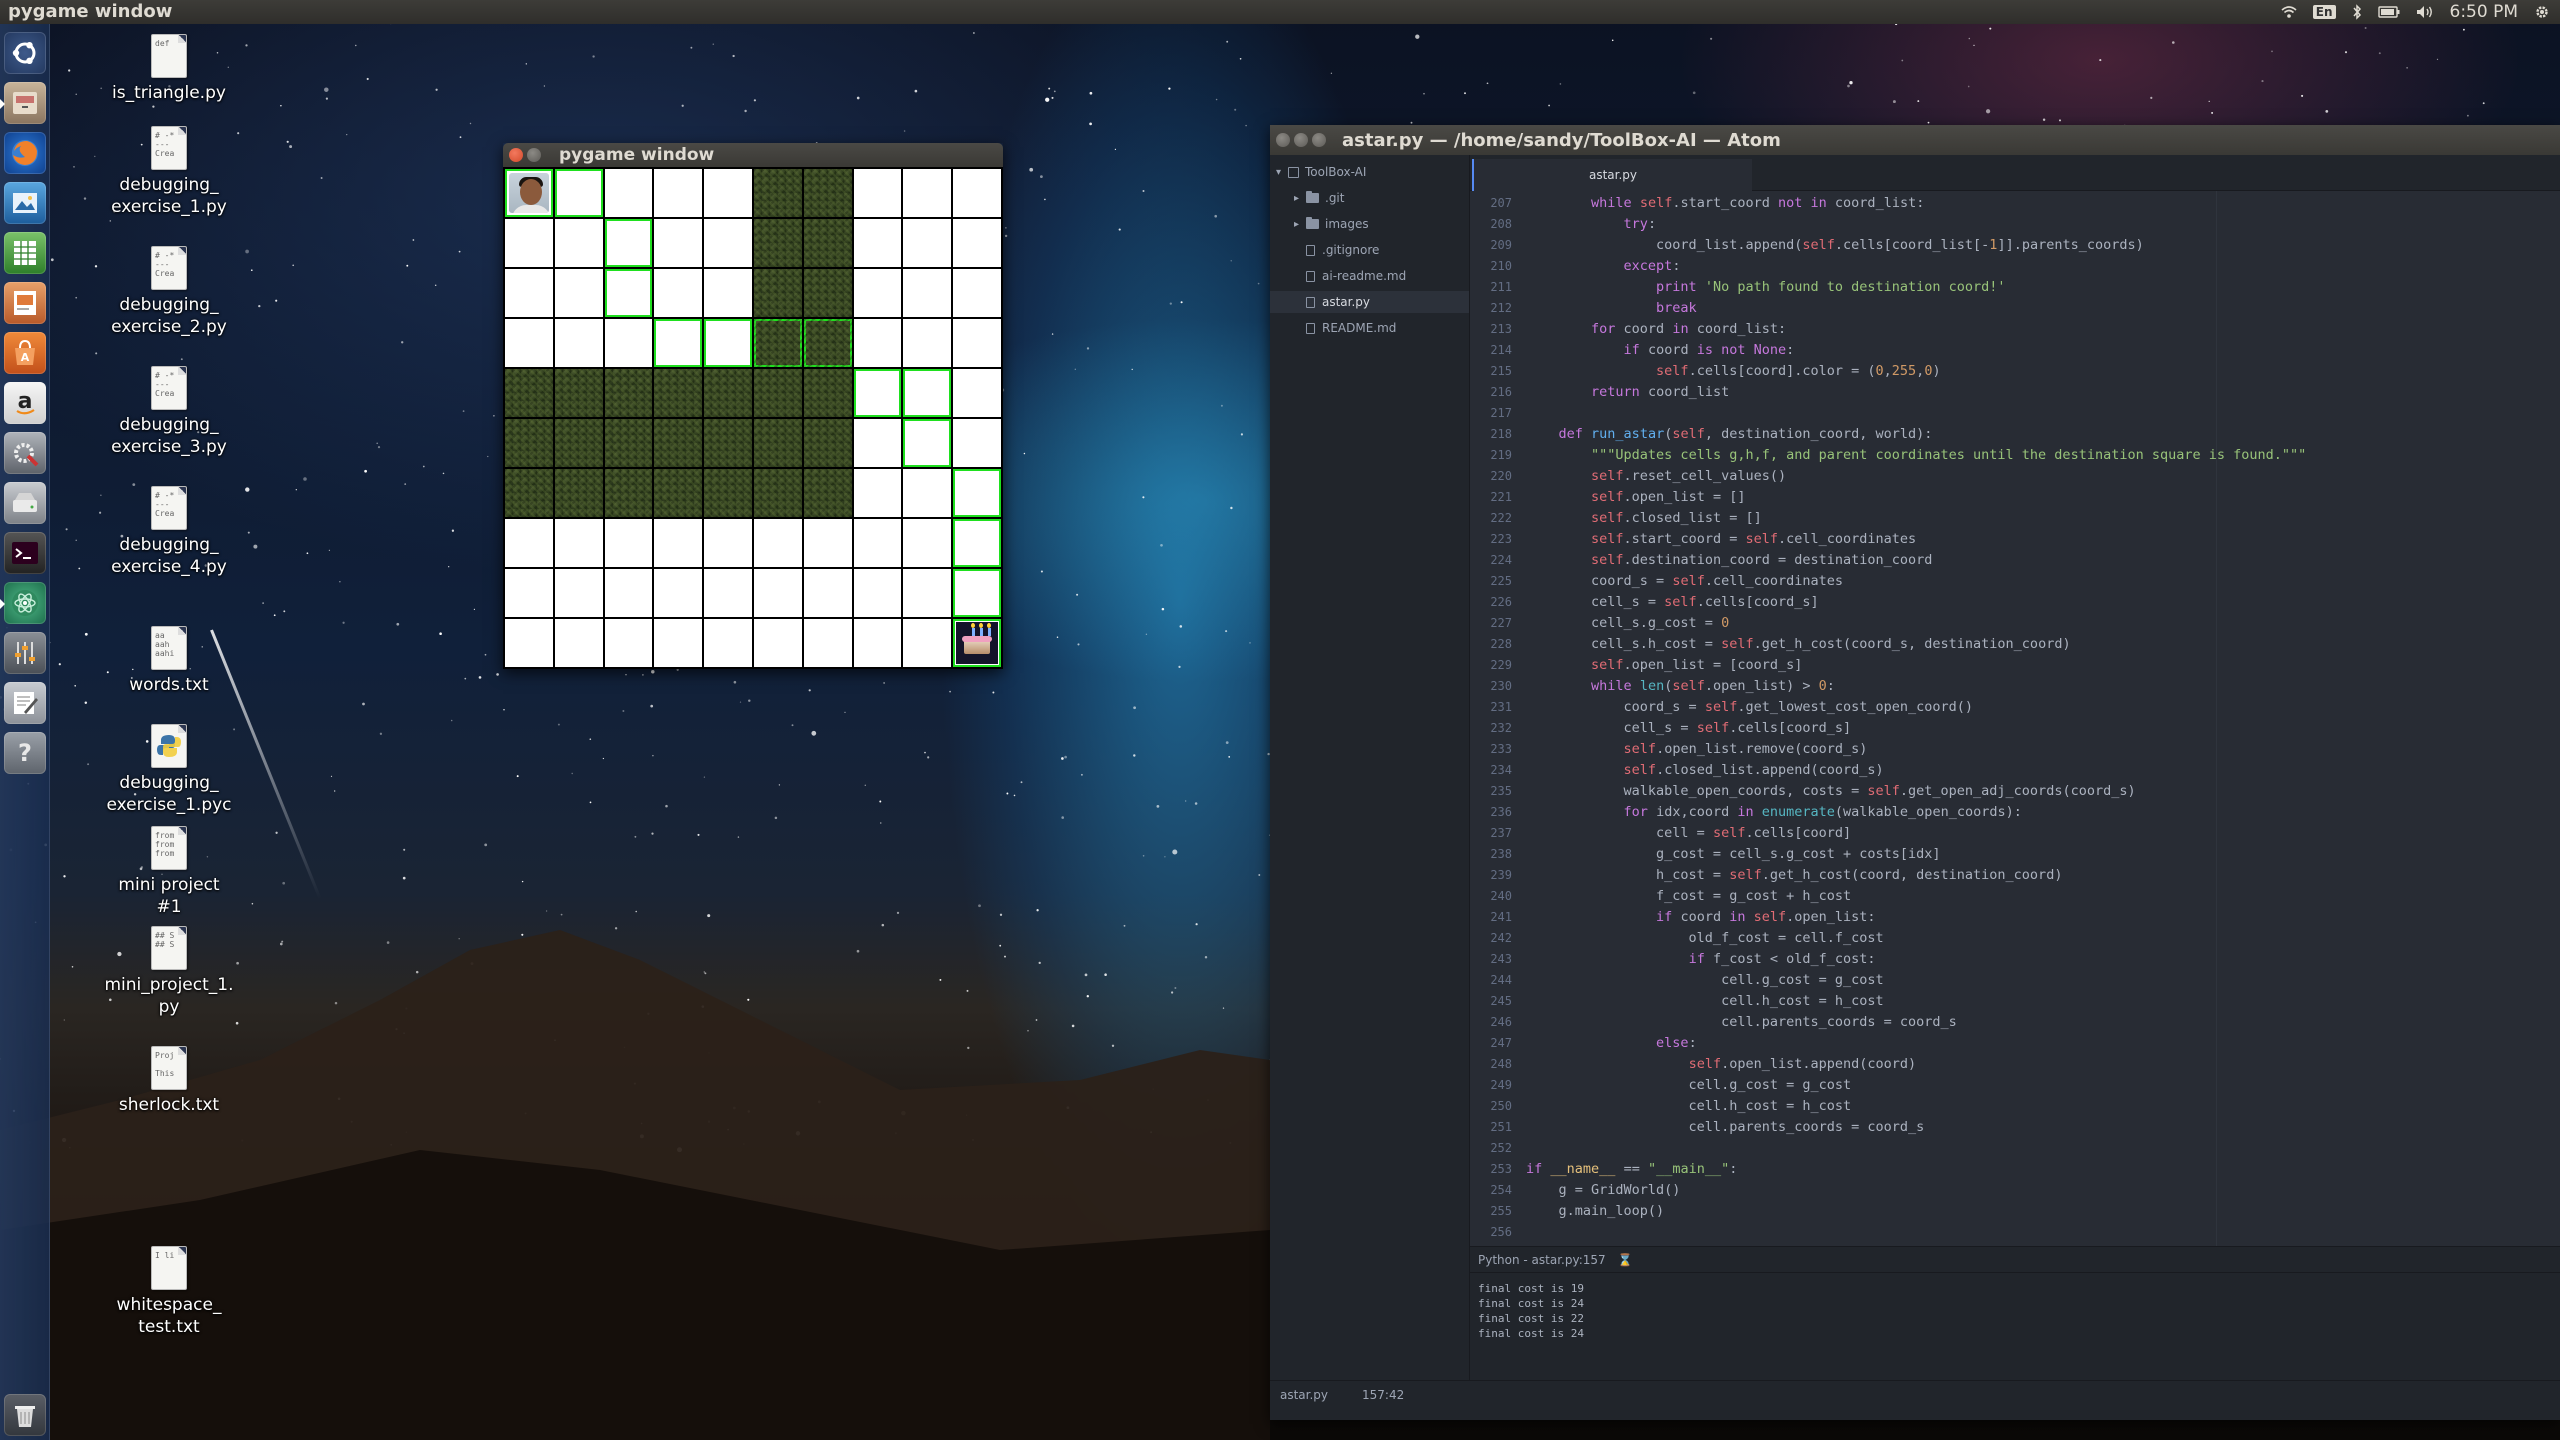 Image resolution: width=2560 pixels, height=1440 pixels. Describe the element at coordinates (169, 292) in the screenshot. I see `desktop-file-debugging-exercise-2: # -* --- Crea debugging_ exercise_2.py` at that location.